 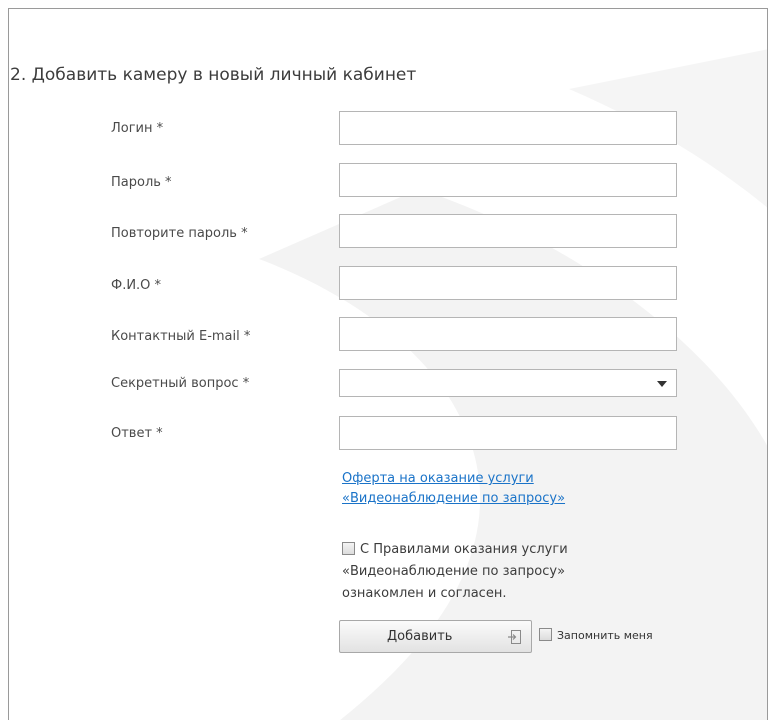 What do you see at coordinates (508, 283) in the screenshot?
I see `full-name-input` at bounding box center [508, 283].